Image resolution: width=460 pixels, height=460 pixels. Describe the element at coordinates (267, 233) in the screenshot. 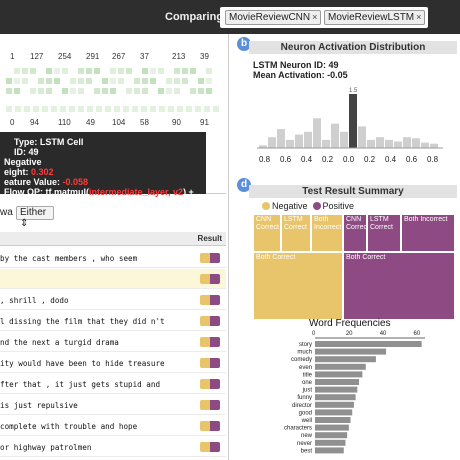

I see `treemap-cell-neg-cnn: CNN Correct` at that location.